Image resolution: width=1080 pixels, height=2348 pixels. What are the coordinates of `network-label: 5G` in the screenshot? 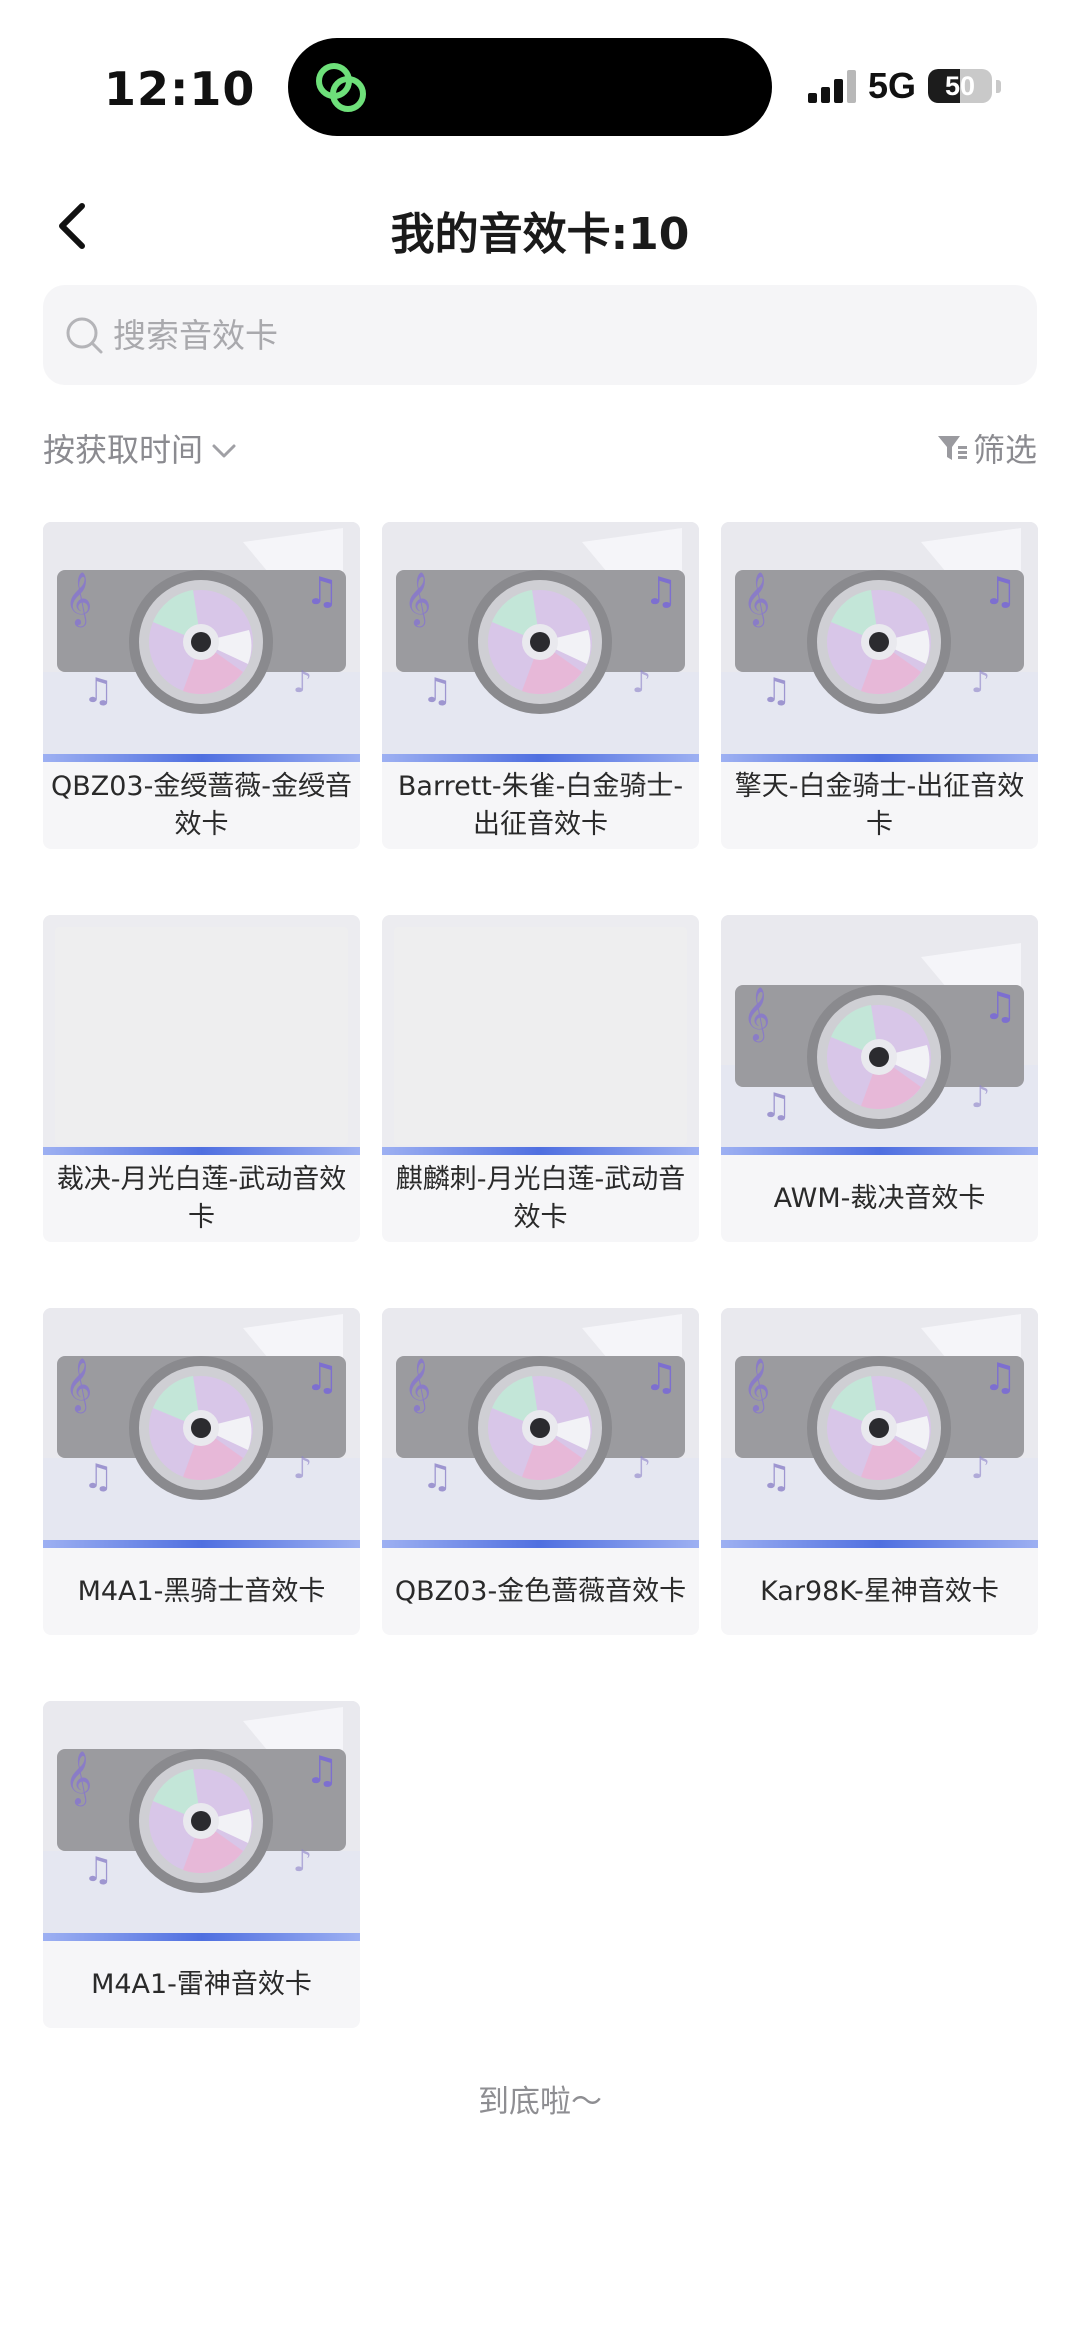 It's located at (892, 85).